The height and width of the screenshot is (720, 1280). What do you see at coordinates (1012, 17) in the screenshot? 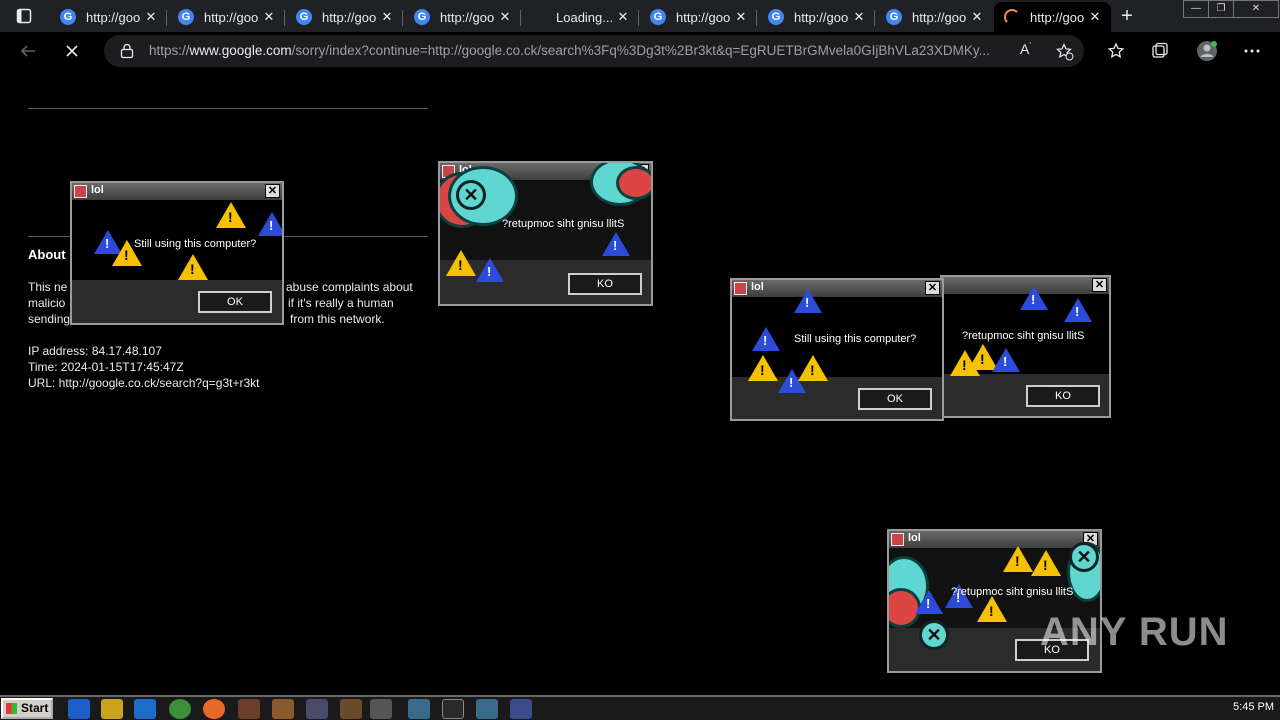
I see `loading-spinner-icon` at bounding box center [1012, 17].